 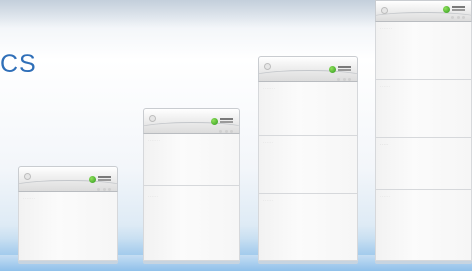 I want to click on battery-unit-1: · · · · · · ·, so click(x=68, y=215).